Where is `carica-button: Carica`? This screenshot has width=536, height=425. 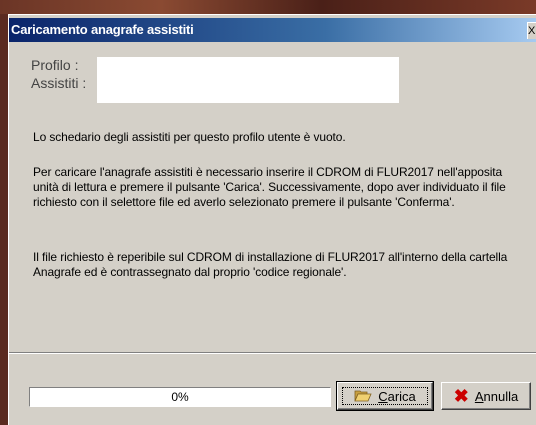 carica-button: Carica is located at coordinates (385, 396).